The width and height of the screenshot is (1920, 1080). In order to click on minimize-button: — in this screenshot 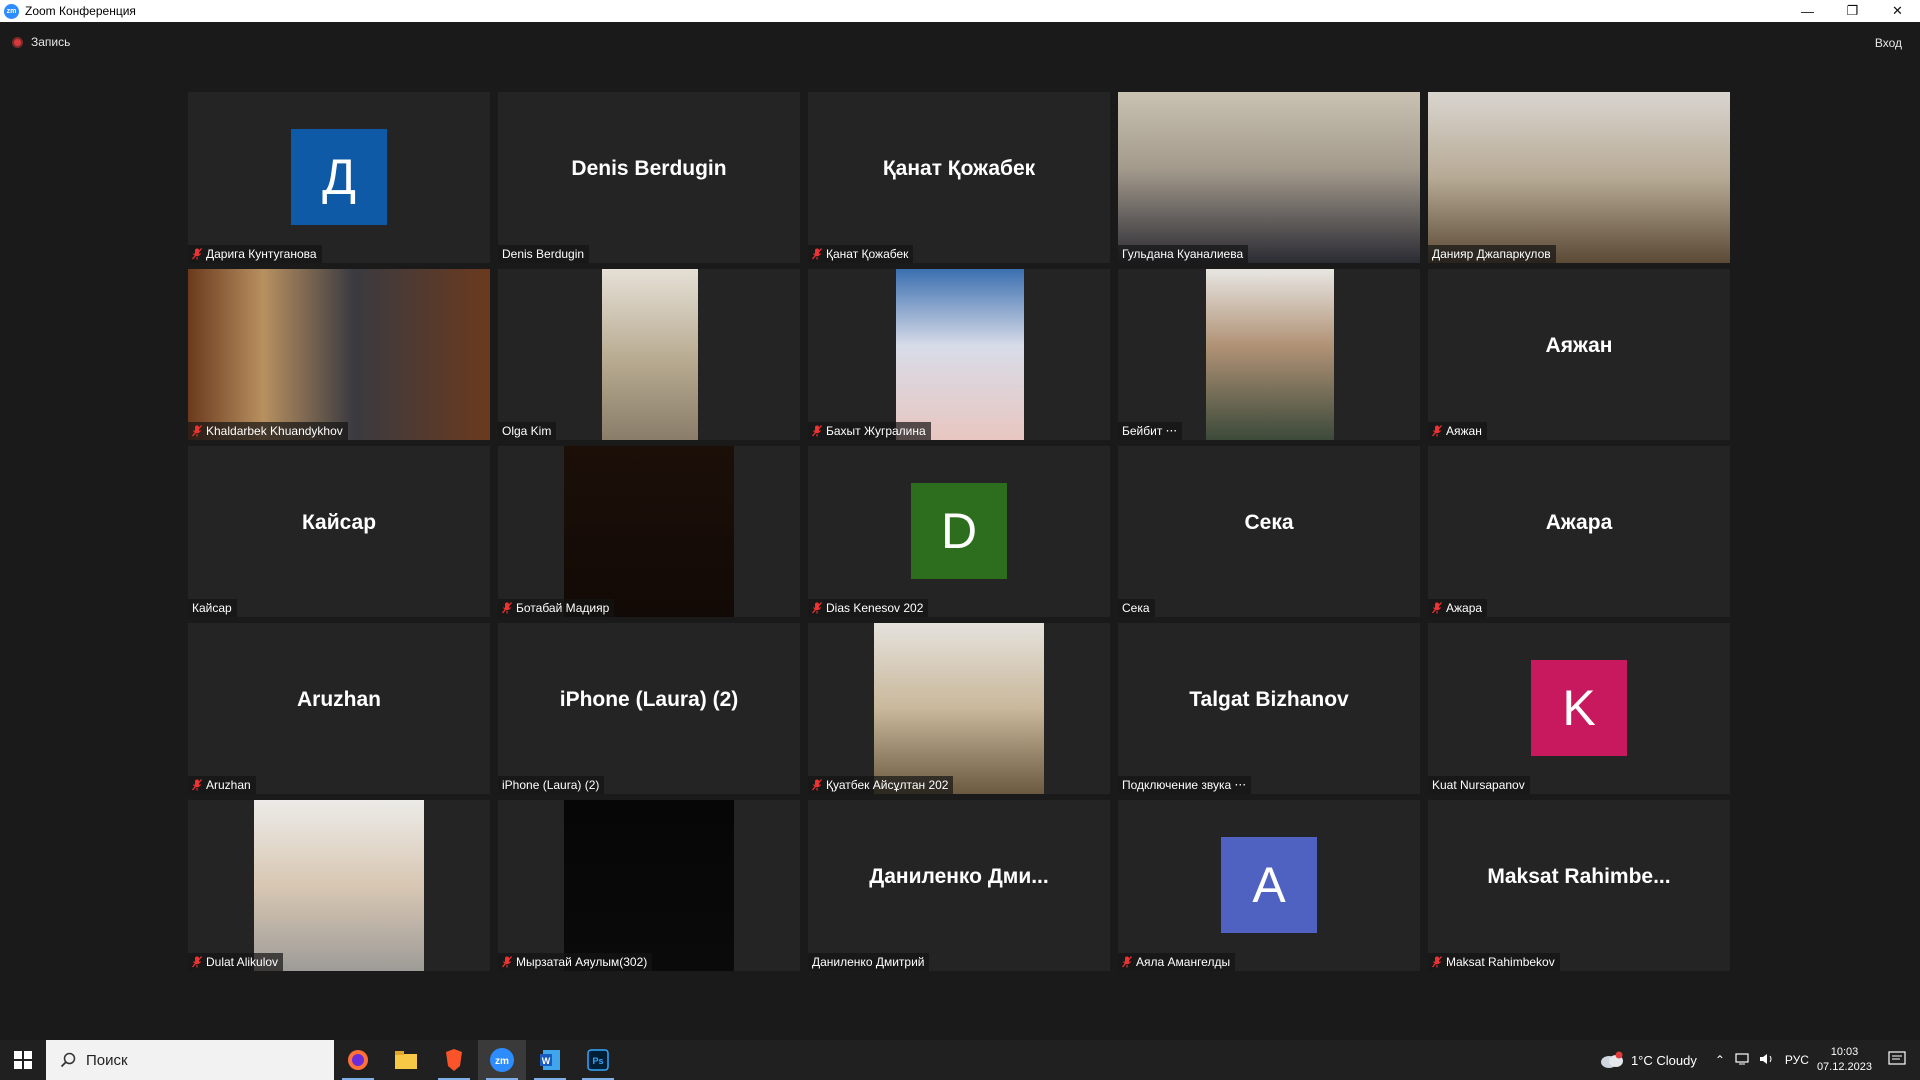, I will do `click(1807, 11)`.